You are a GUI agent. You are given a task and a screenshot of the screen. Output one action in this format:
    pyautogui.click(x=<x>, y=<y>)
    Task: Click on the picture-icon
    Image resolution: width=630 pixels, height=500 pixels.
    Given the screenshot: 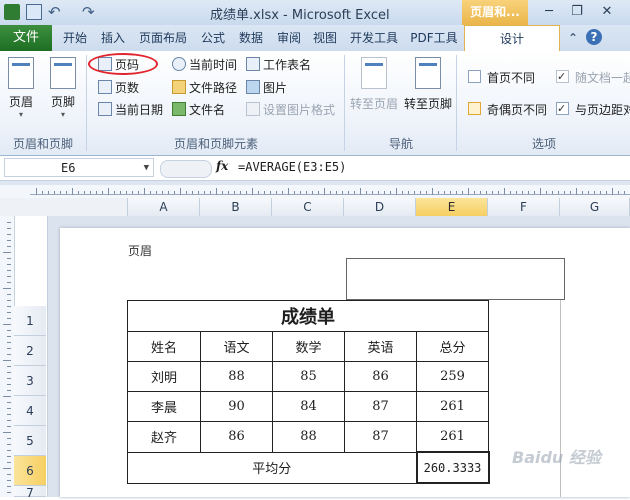 What is the action you would take?
    pyautogui.click(x=253, y=87)
    